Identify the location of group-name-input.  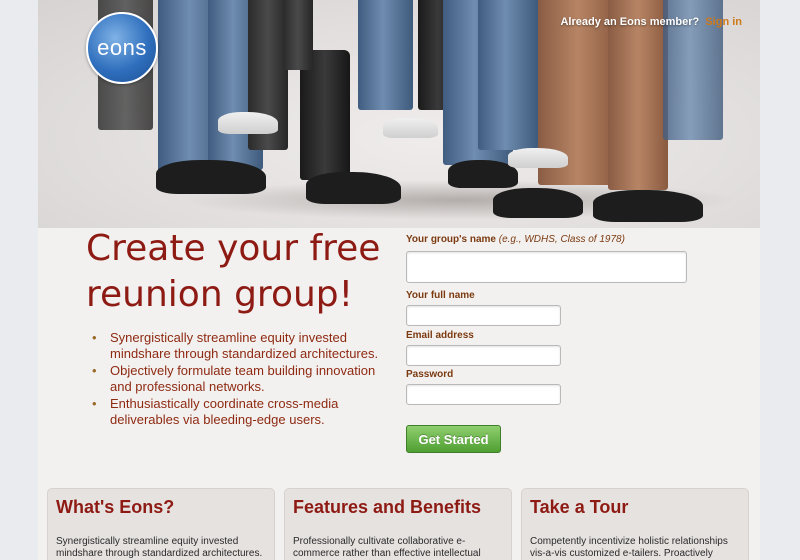
(546, 267).